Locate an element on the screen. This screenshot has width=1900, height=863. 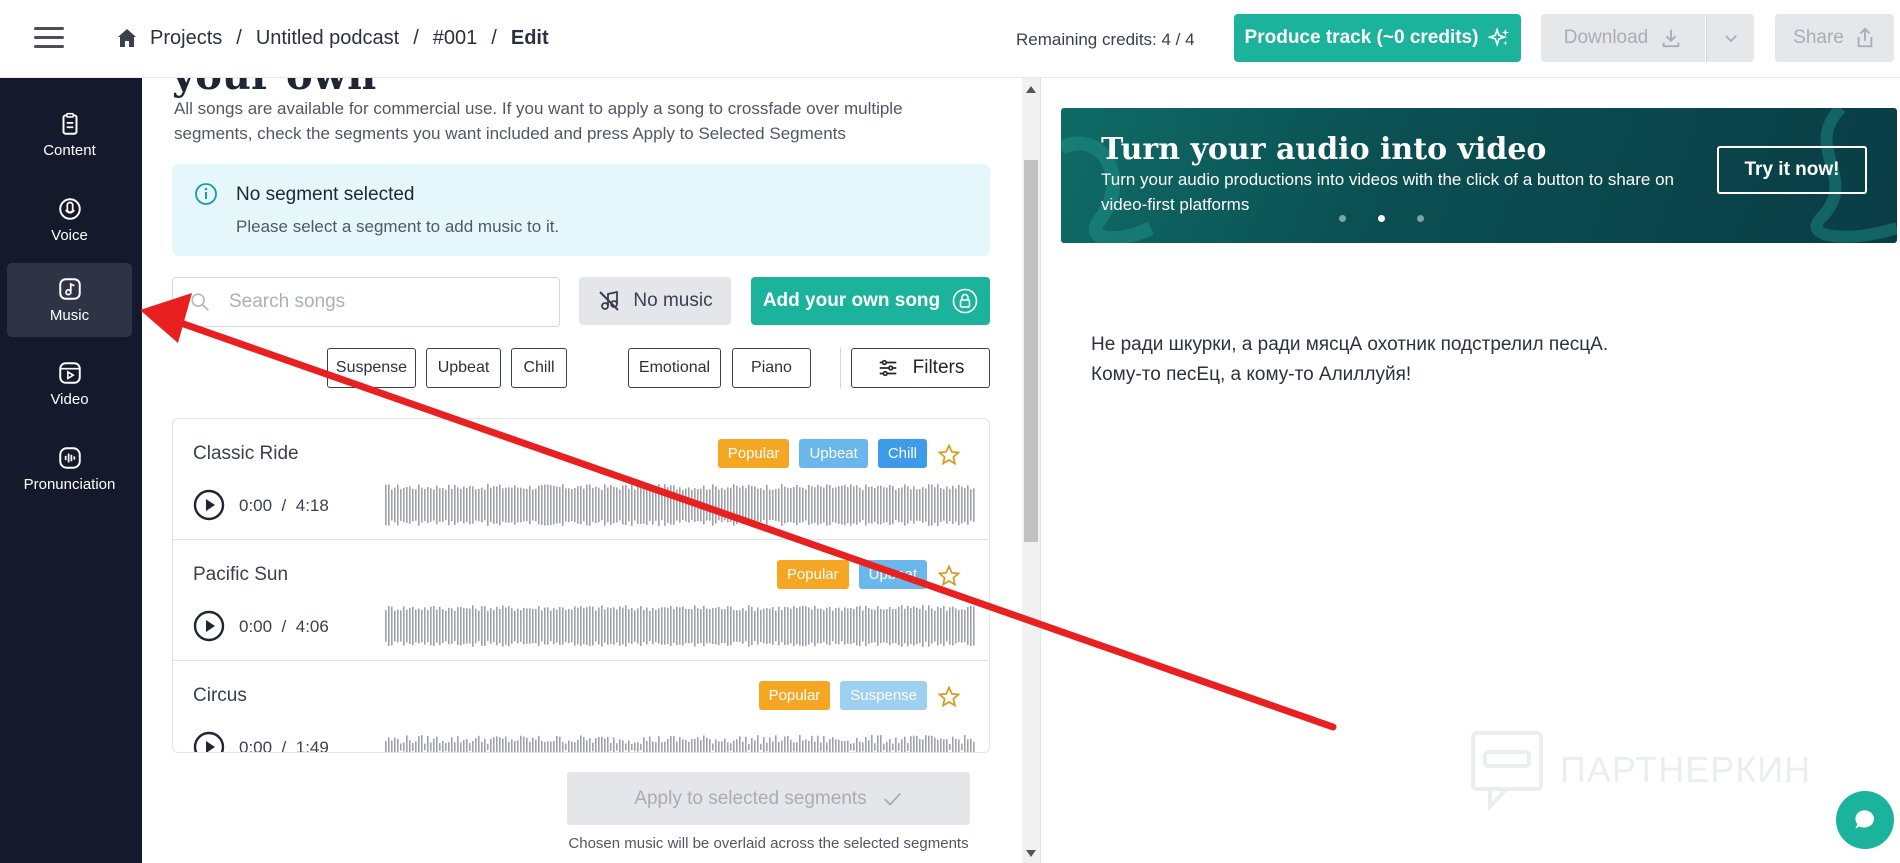
produce-track-button: Produce track (~0 credits) is located at coordinates (1377, 38).